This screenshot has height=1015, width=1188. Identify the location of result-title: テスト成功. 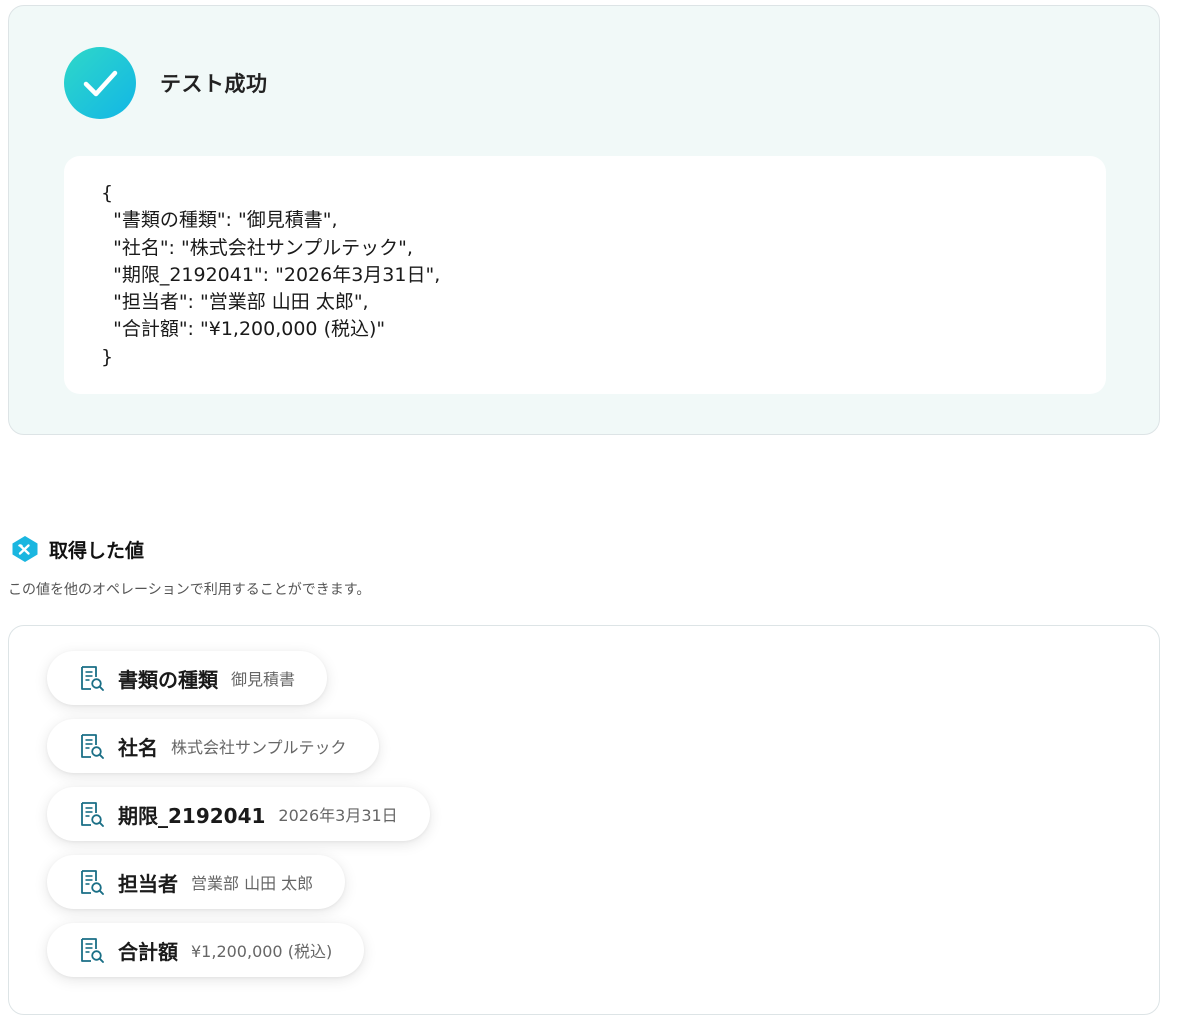
(214, 84).